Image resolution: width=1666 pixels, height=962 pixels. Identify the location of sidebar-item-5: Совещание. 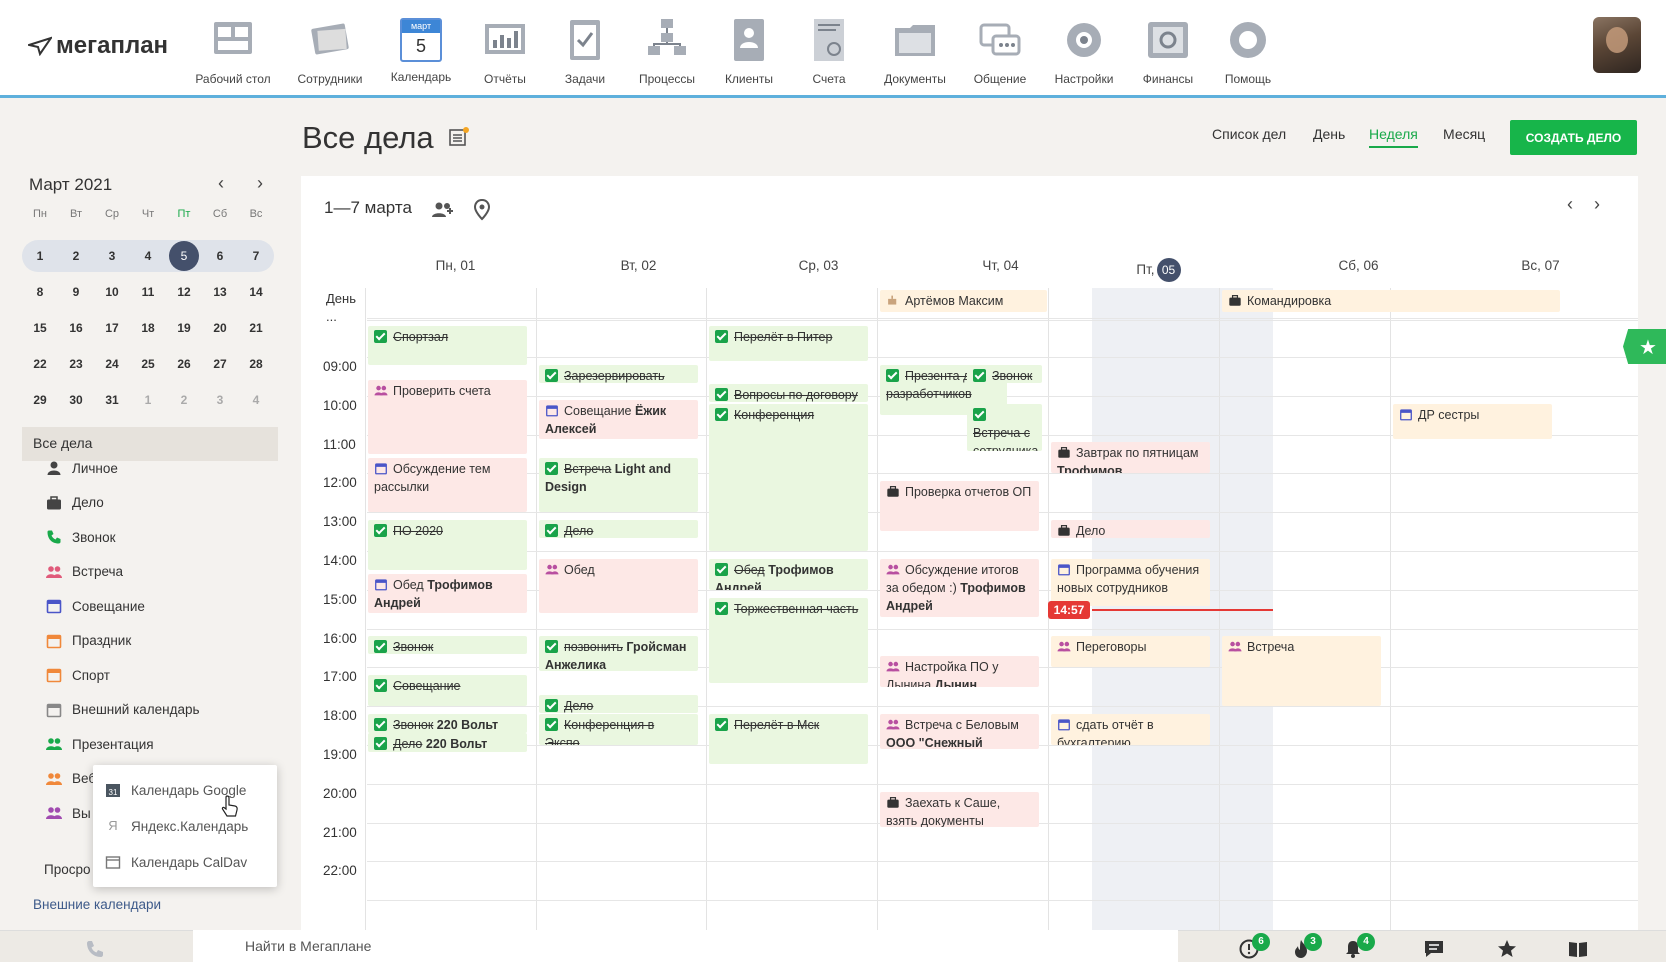
(95, 606).